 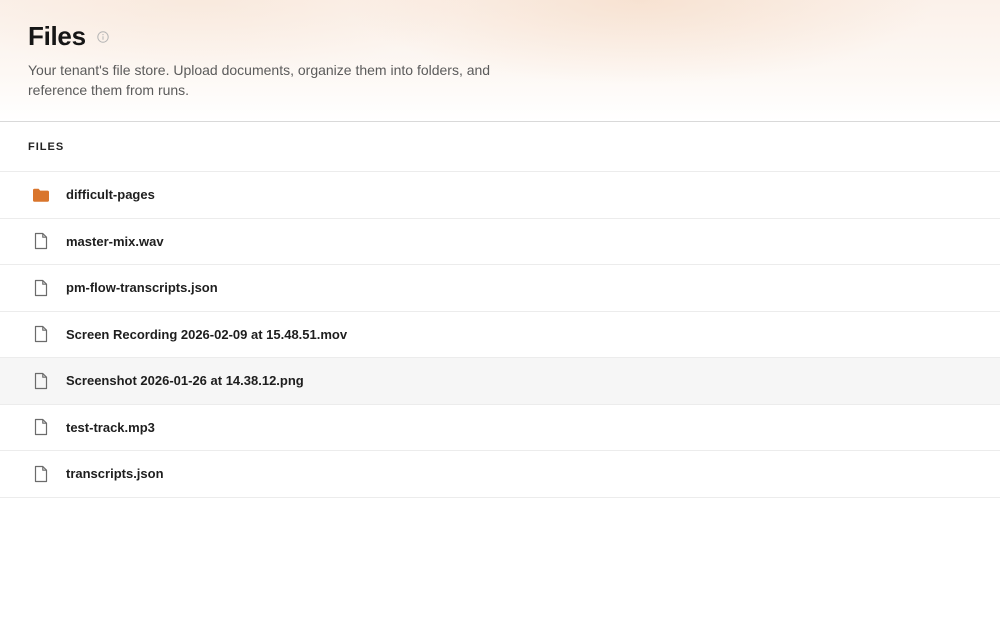 I want to click on file-row-transcripts-json: transcripts.json, so click(x=500, y=474).